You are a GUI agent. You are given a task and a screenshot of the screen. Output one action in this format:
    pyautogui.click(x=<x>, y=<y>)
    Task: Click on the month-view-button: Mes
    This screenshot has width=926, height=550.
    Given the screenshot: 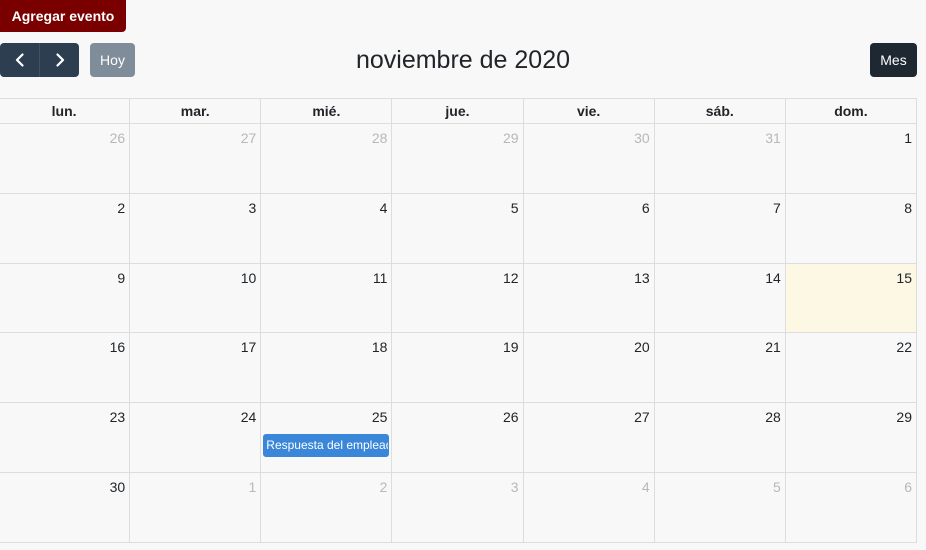 What is the action you would take?
    pyautogui.click(x=893, y=60)
    